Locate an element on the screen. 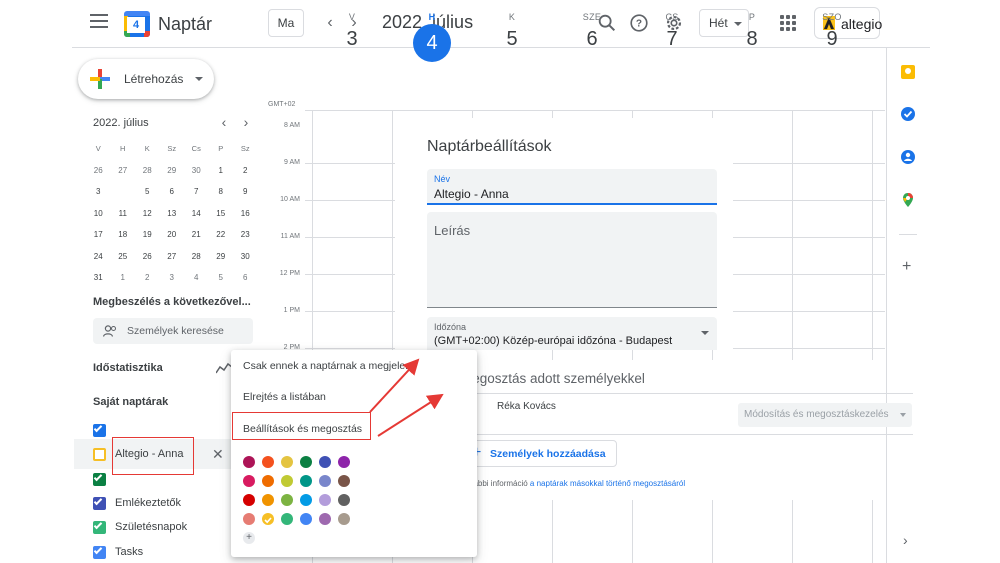 This screenshot has width=1000, height=563. mini-next-month-icon: › is located at coordinates (246, 122).